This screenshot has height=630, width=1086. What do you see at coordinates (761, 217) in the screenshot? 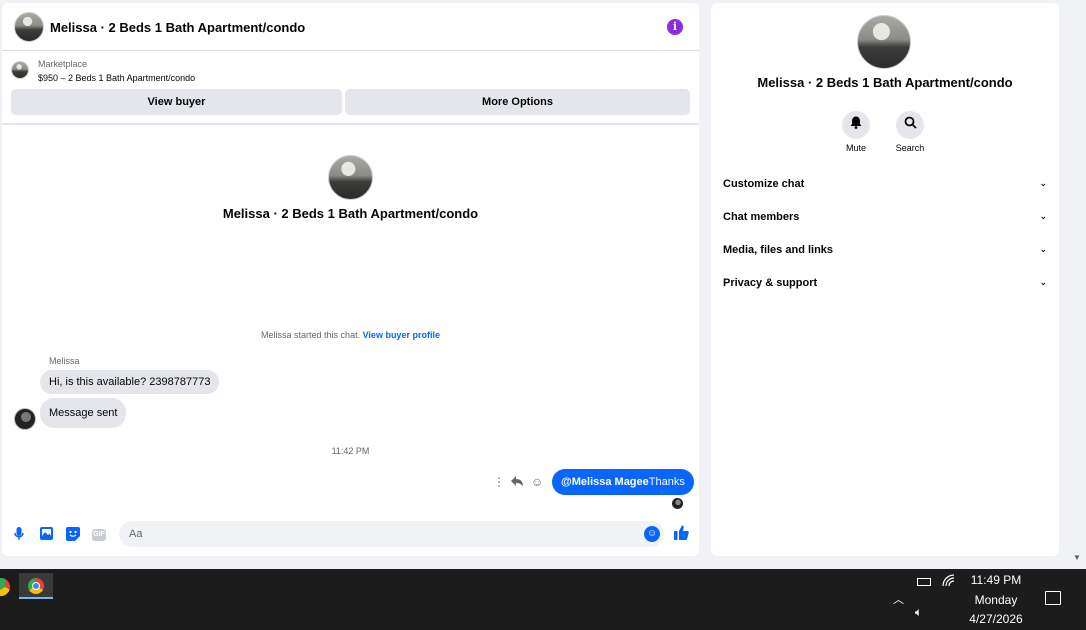
I see `section-label: Chat members` at bounding box center [761, 217].